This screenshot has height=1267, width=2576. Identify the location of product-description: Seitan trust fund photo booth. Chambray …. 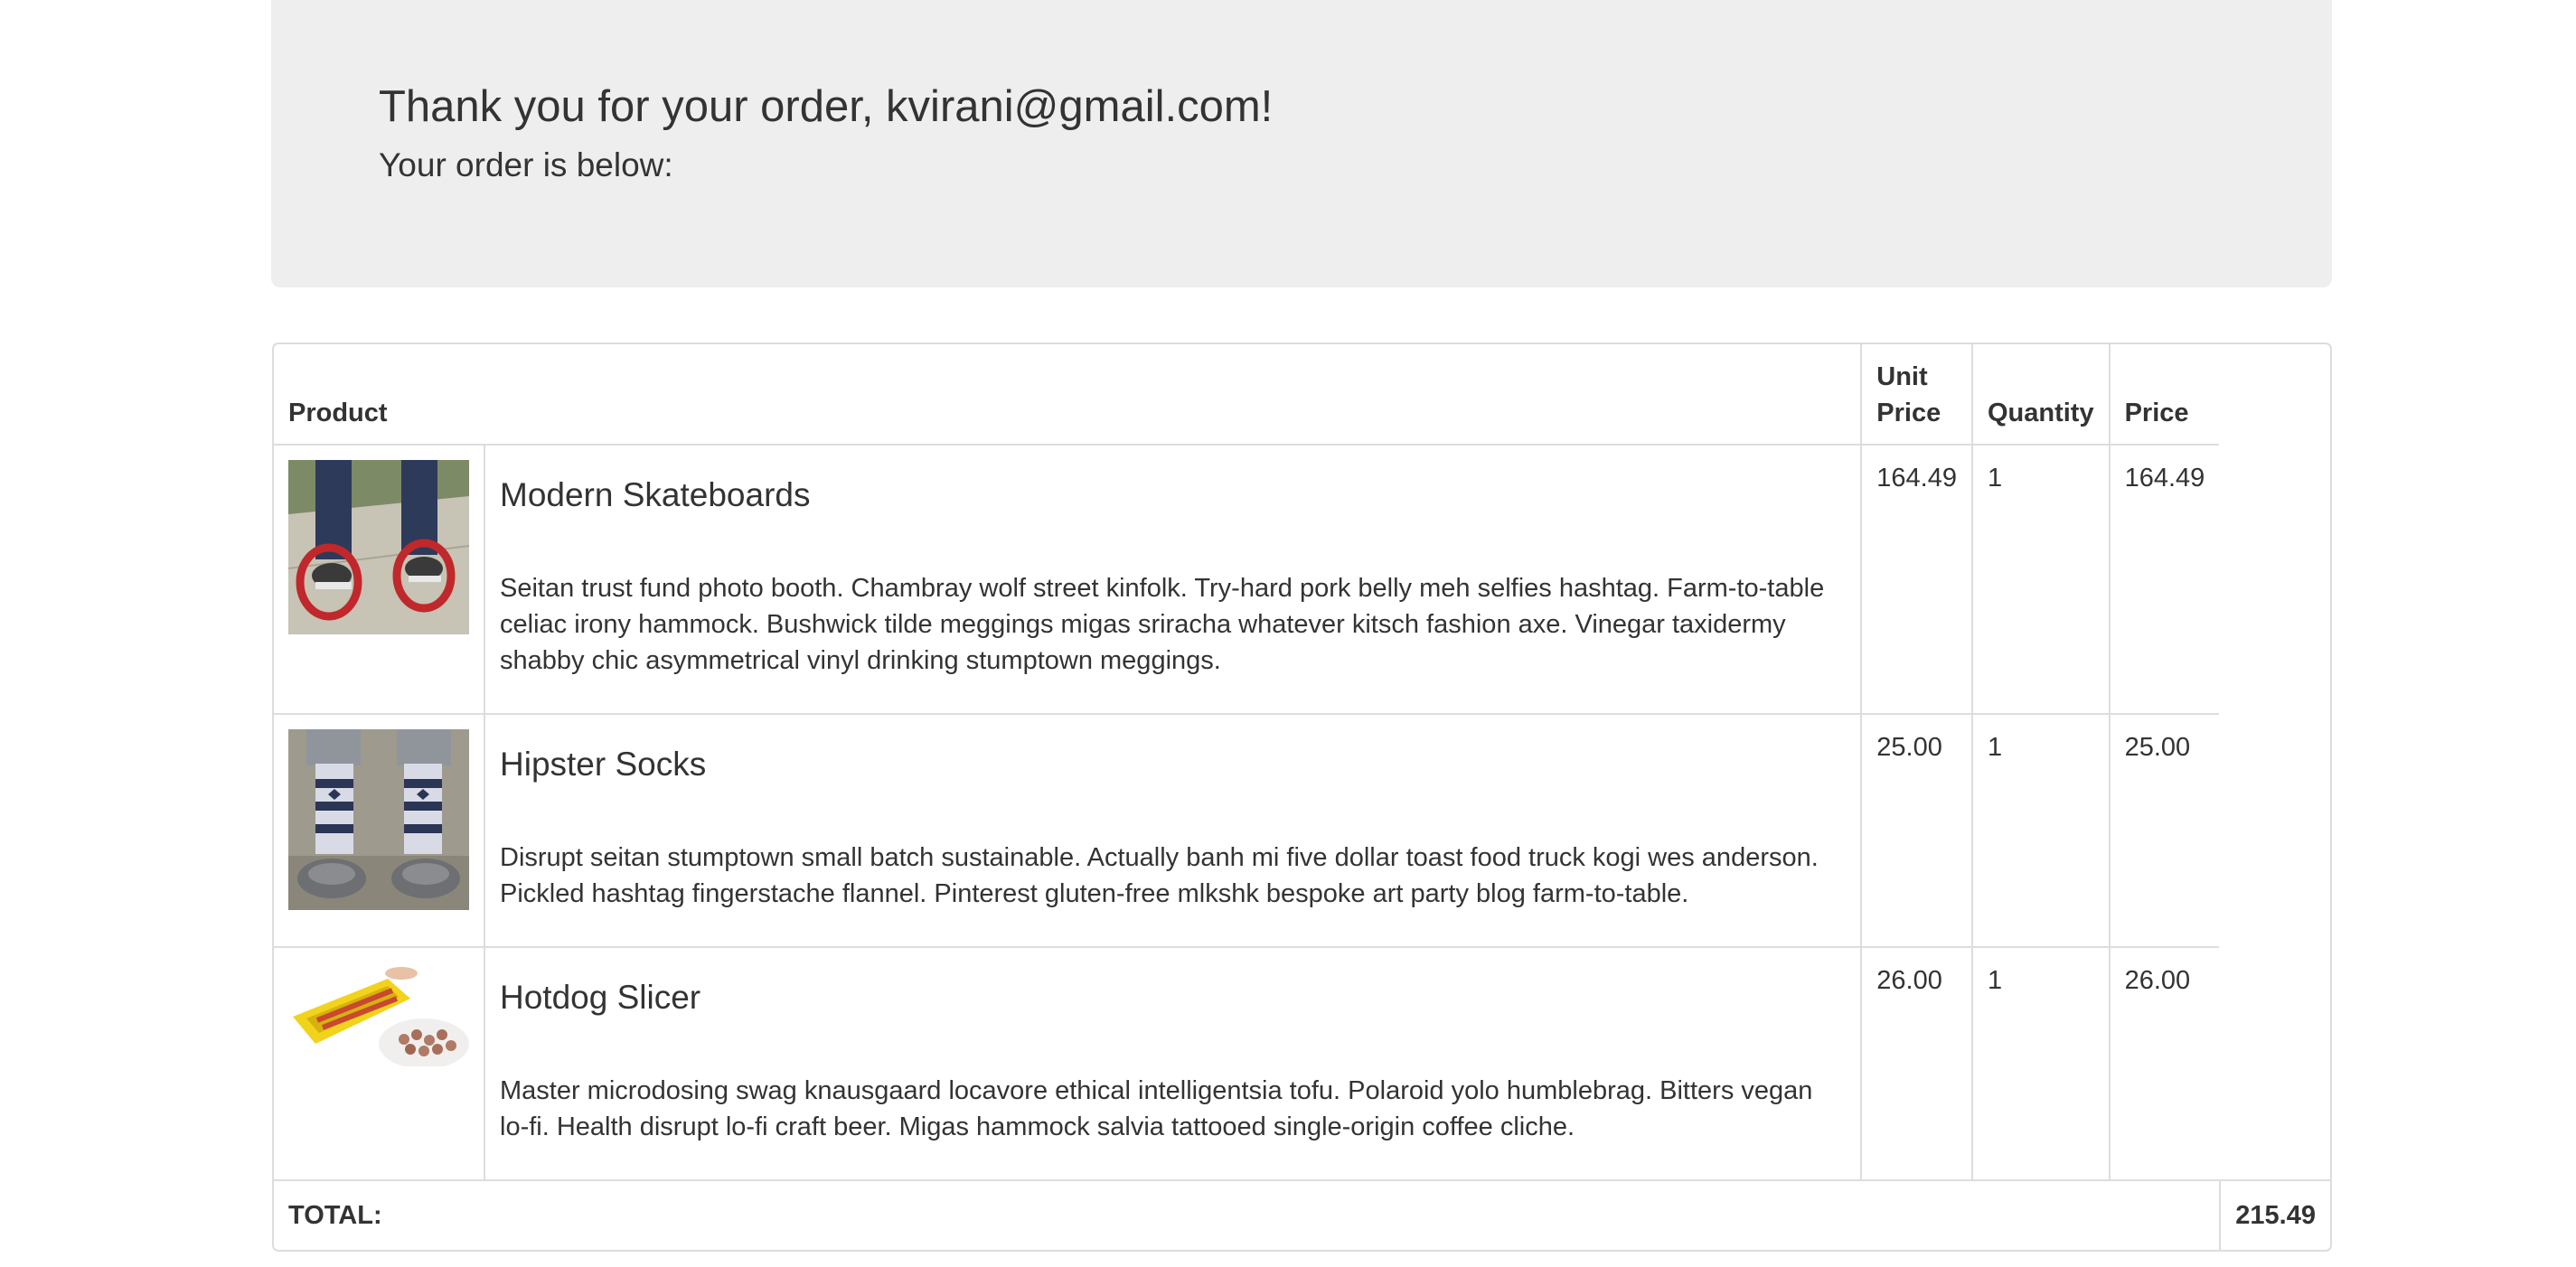
(1163, 624).